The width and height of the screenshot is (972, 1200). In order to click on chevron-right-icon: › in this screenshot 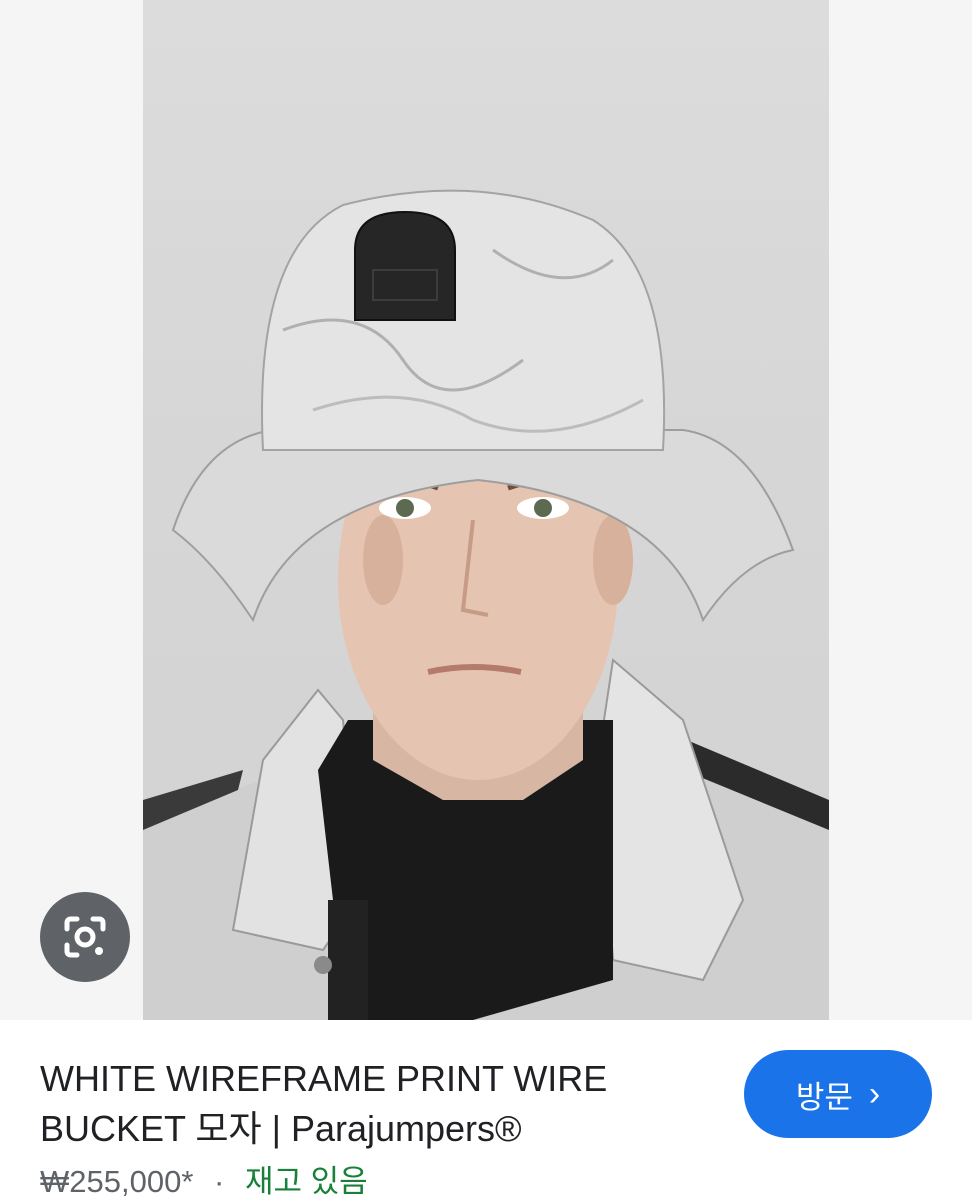, I will do `click(874, 1094)`.